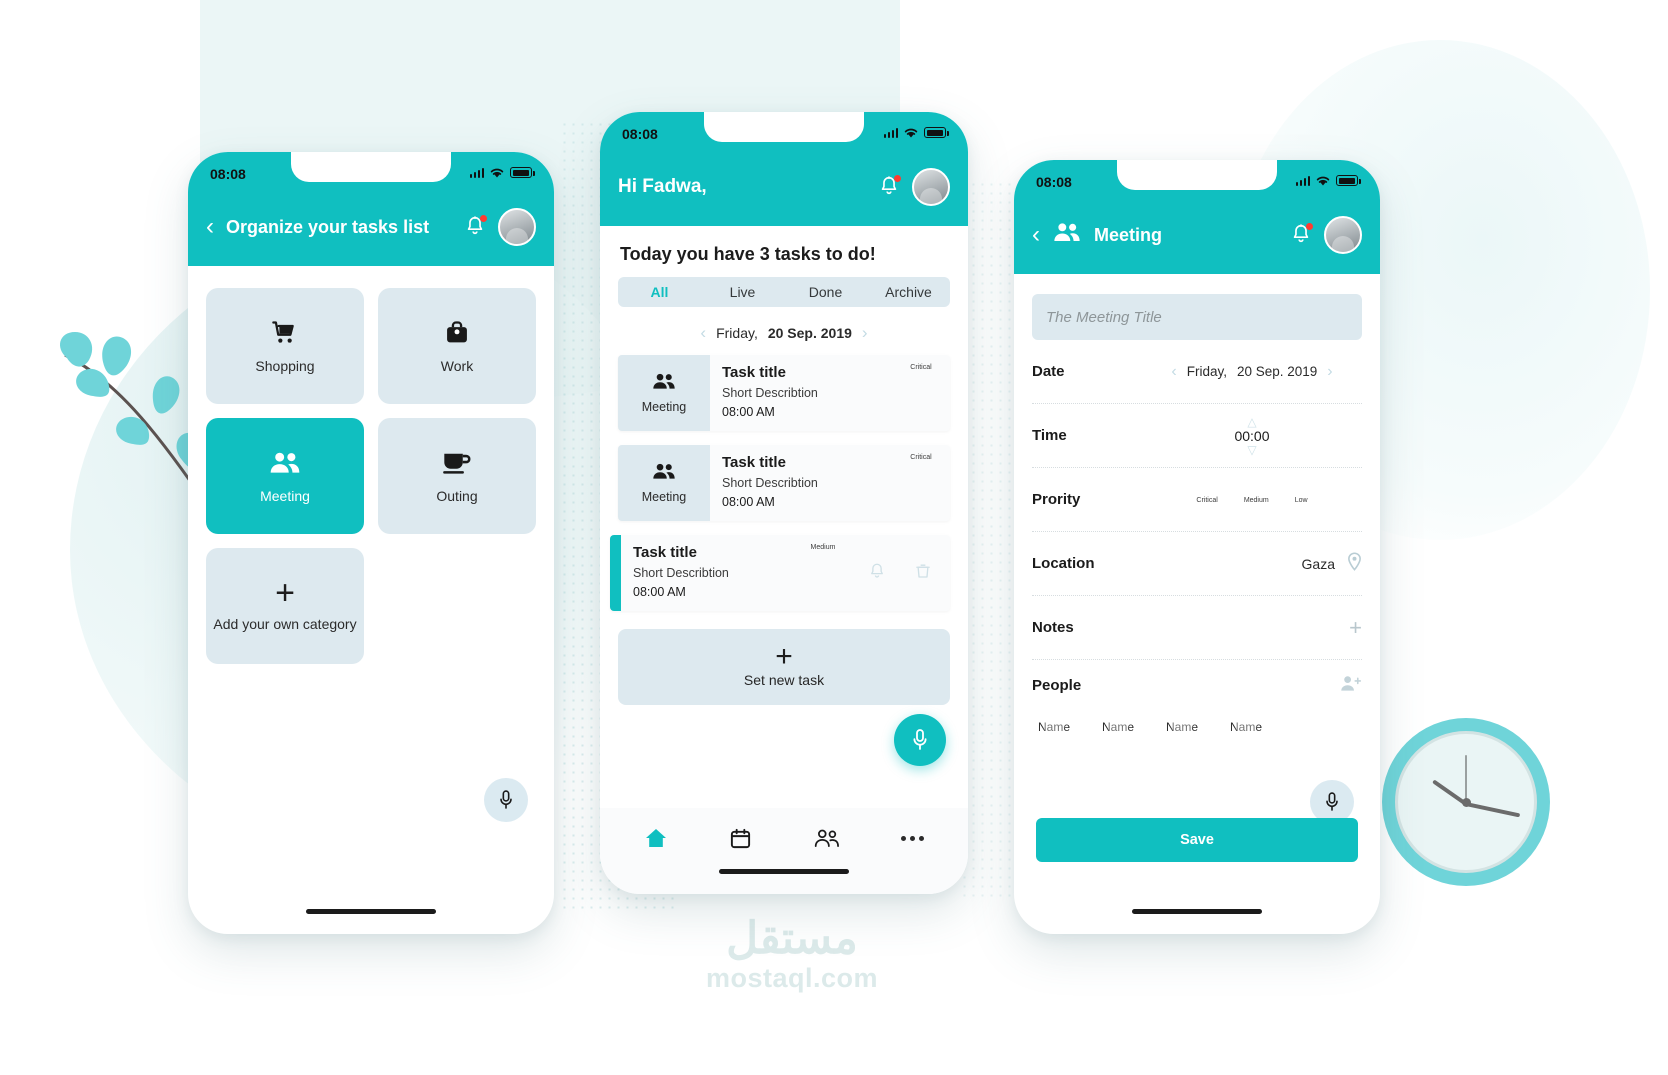 Image resolution: width=1668 pixels, height=1075 pixels. I want to click on add-person-icon, so click(1351, 685).